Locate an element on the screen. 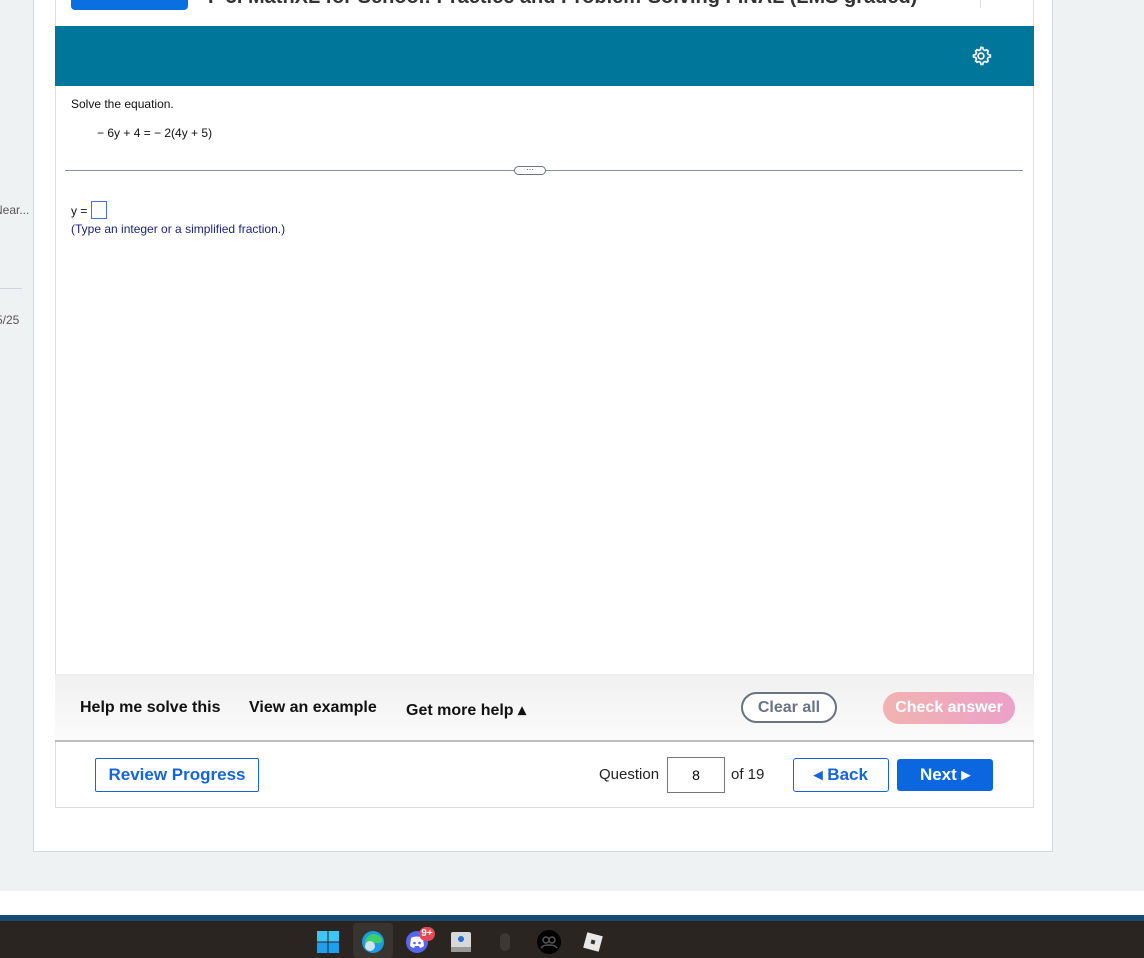 This screenshot has width=1144, height=958. question-total: of 19 is located at coordinates (748, 774).